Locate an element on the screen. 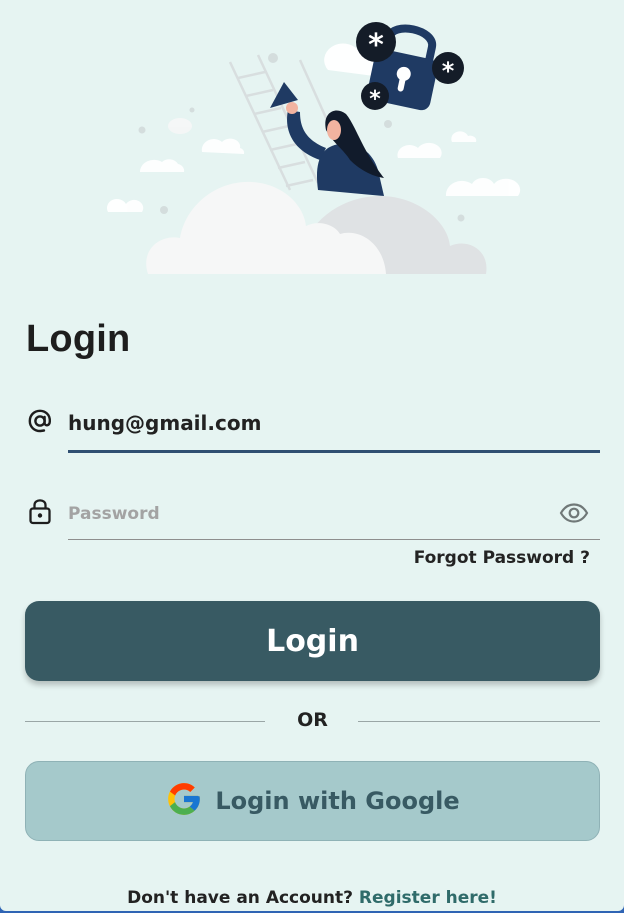 The height and width of the screenshot is (913, 624). divider-line-right is located at coordinates (479, 721).